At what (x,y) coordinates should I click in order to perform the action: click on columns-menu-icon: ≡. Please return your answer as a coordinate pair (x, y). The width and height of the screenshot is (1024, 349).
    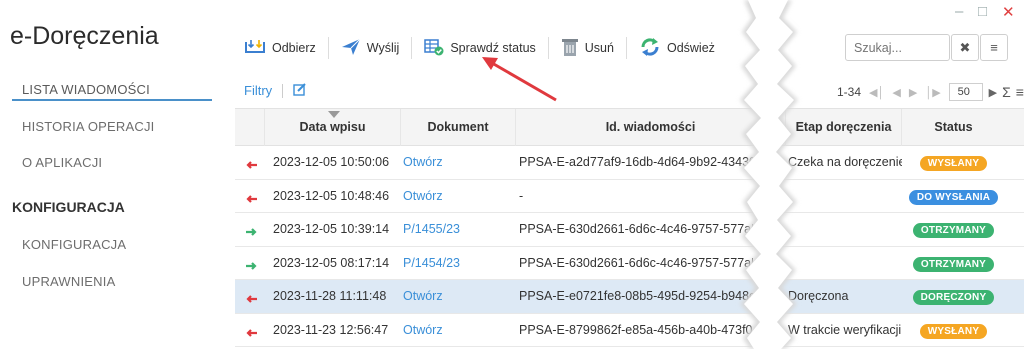
    Looking at the image, I should click on (1020, 92).